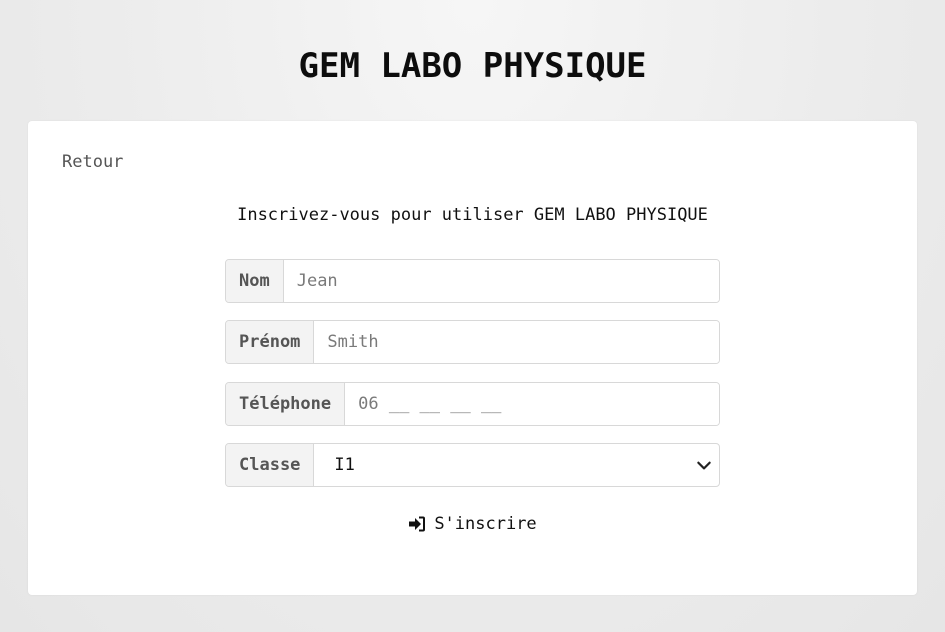  I want to click on telephone-label: Téléphone, so click(286, 404).